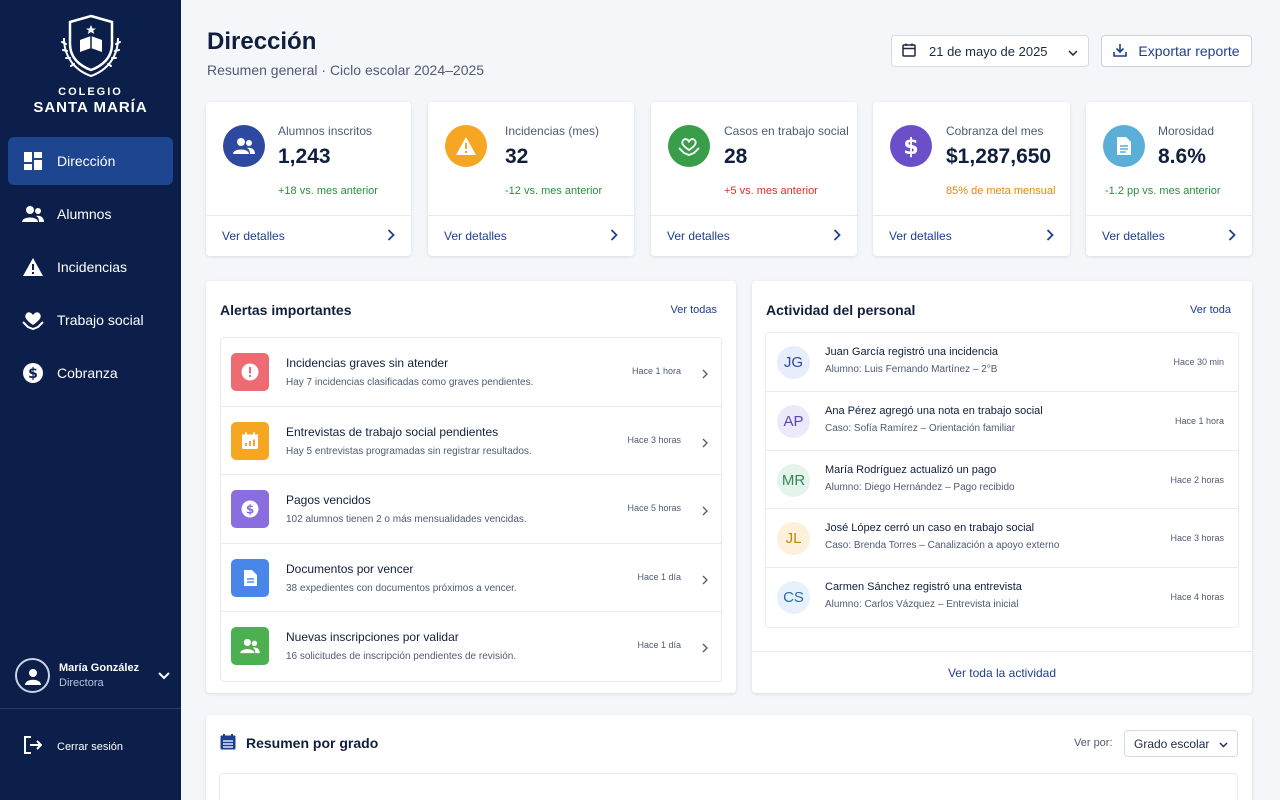 This screenshot has width=1280, height=800. I want to click on view-by-value: Grado escolar, so click(1172, 743).